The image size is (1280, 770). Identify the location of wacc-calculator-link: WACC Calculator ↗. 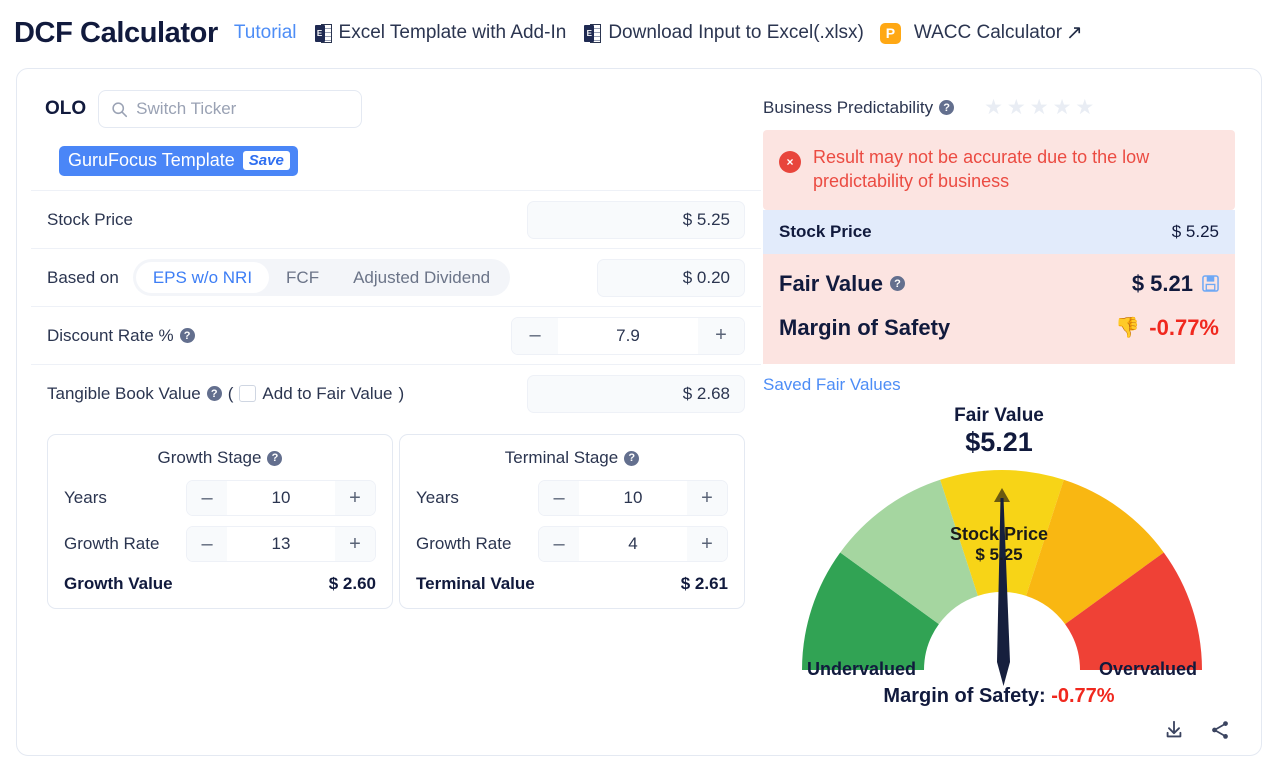
(998, 33).